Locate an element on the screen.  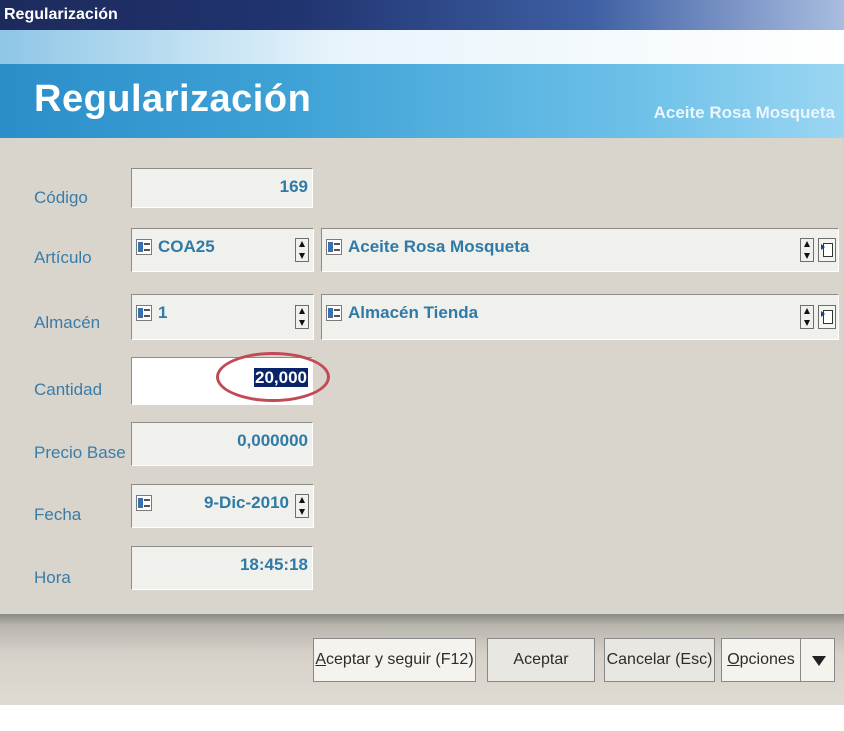
aceptar-y-seguir-button: Aceptar y seguir (F12) is located at coordinates (394, 660).